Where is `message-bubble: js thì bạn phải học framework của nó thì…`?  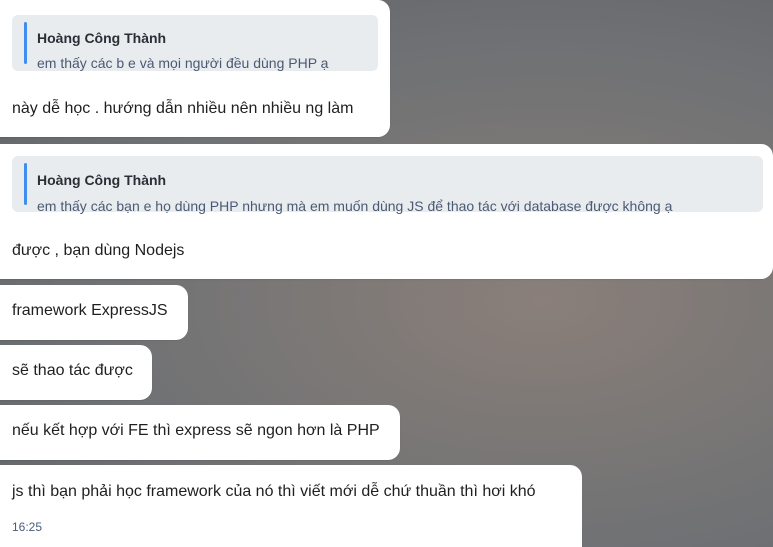
message-bubble: js thì bạn phải học framework của nó thì… is located at coordinates (291, 506).